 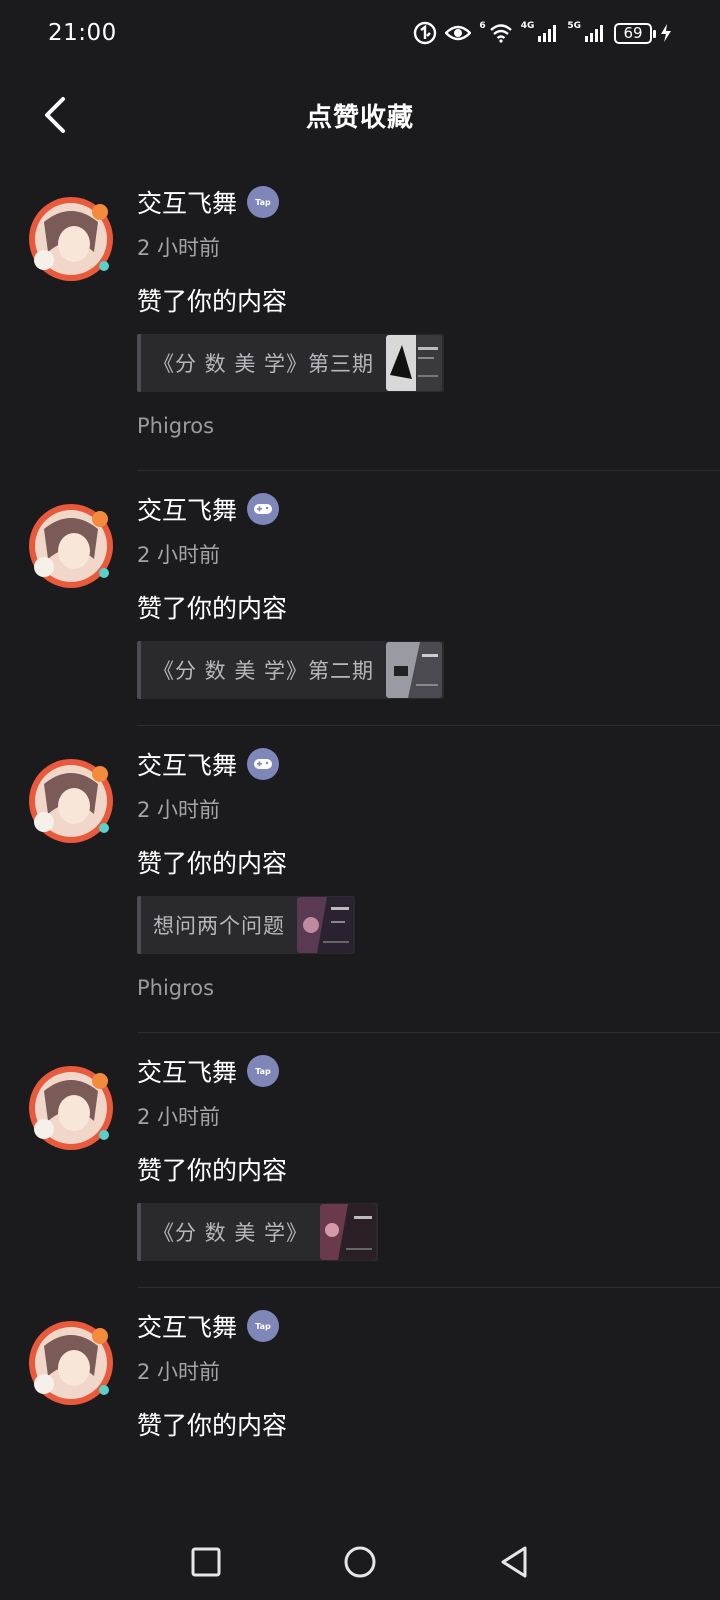 I want to click on content-card-title: 想问两个问题, so click(x=219, y=926).